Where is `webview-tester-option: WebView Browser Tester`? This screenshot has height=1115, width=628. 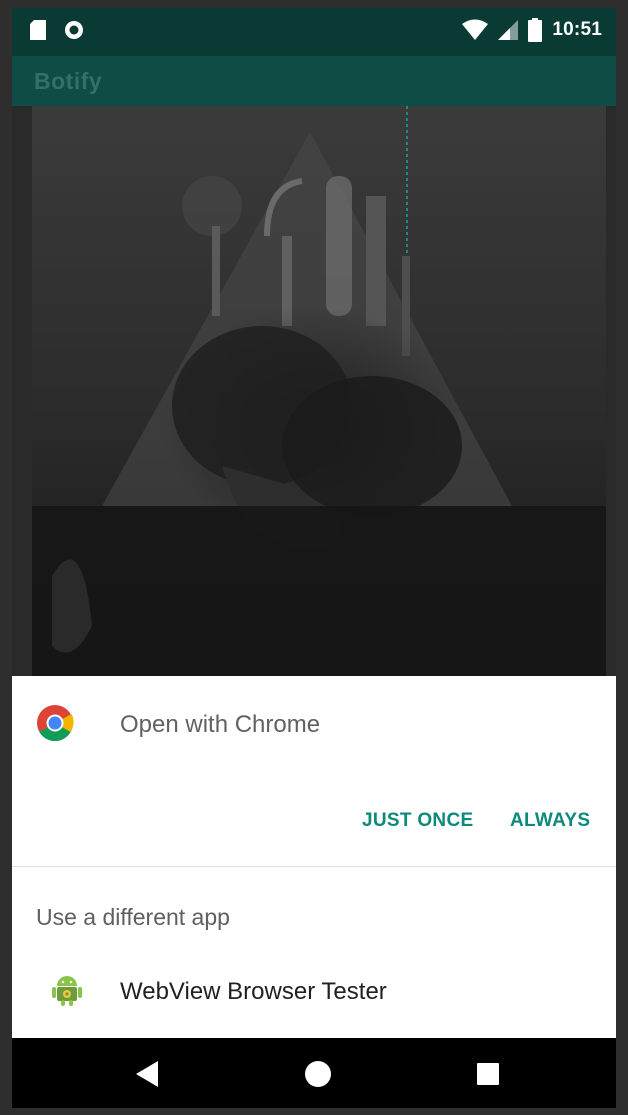
webview-tester-option: WebView Browser Tester is located at coordinates (314, 991).